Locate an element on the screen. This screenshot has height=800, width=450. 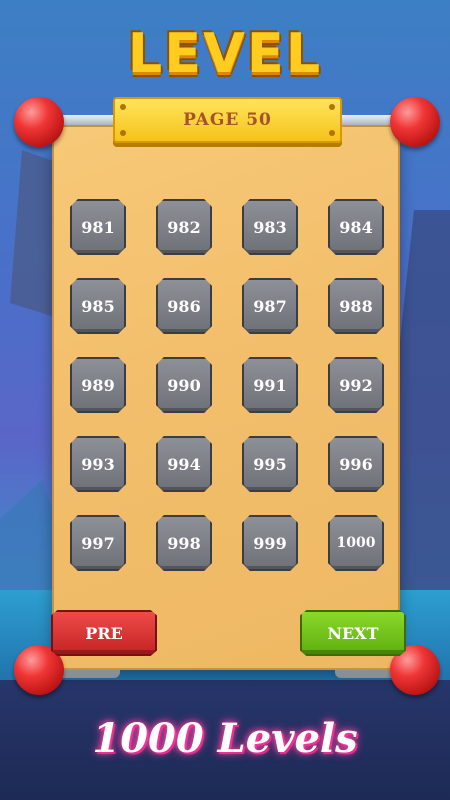
level-number: 983 is located at coordinates (270, 227).